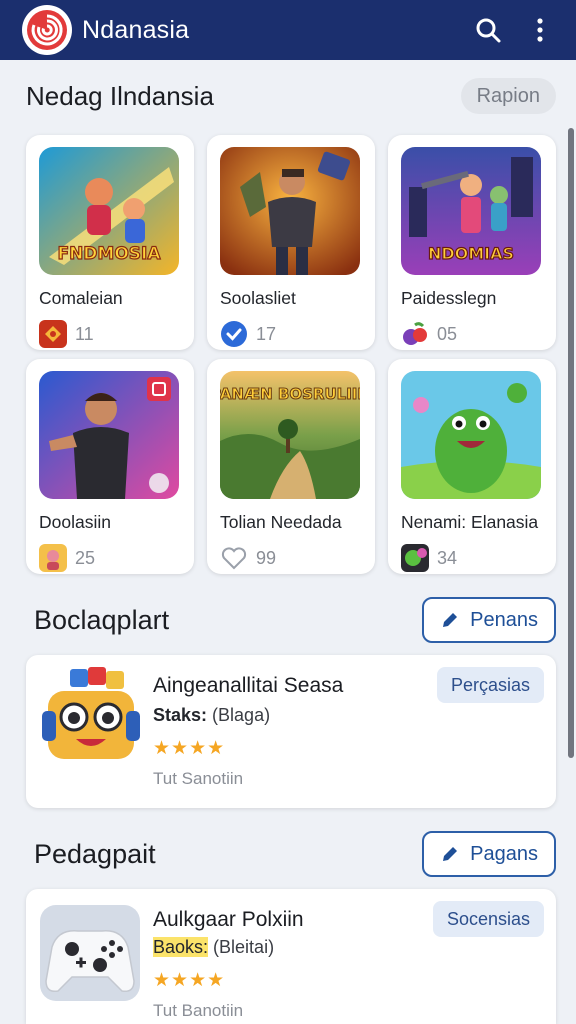  Describe the element at coordinates (90, 715) in the screenshot. I see `robot-app-icon` at that location.